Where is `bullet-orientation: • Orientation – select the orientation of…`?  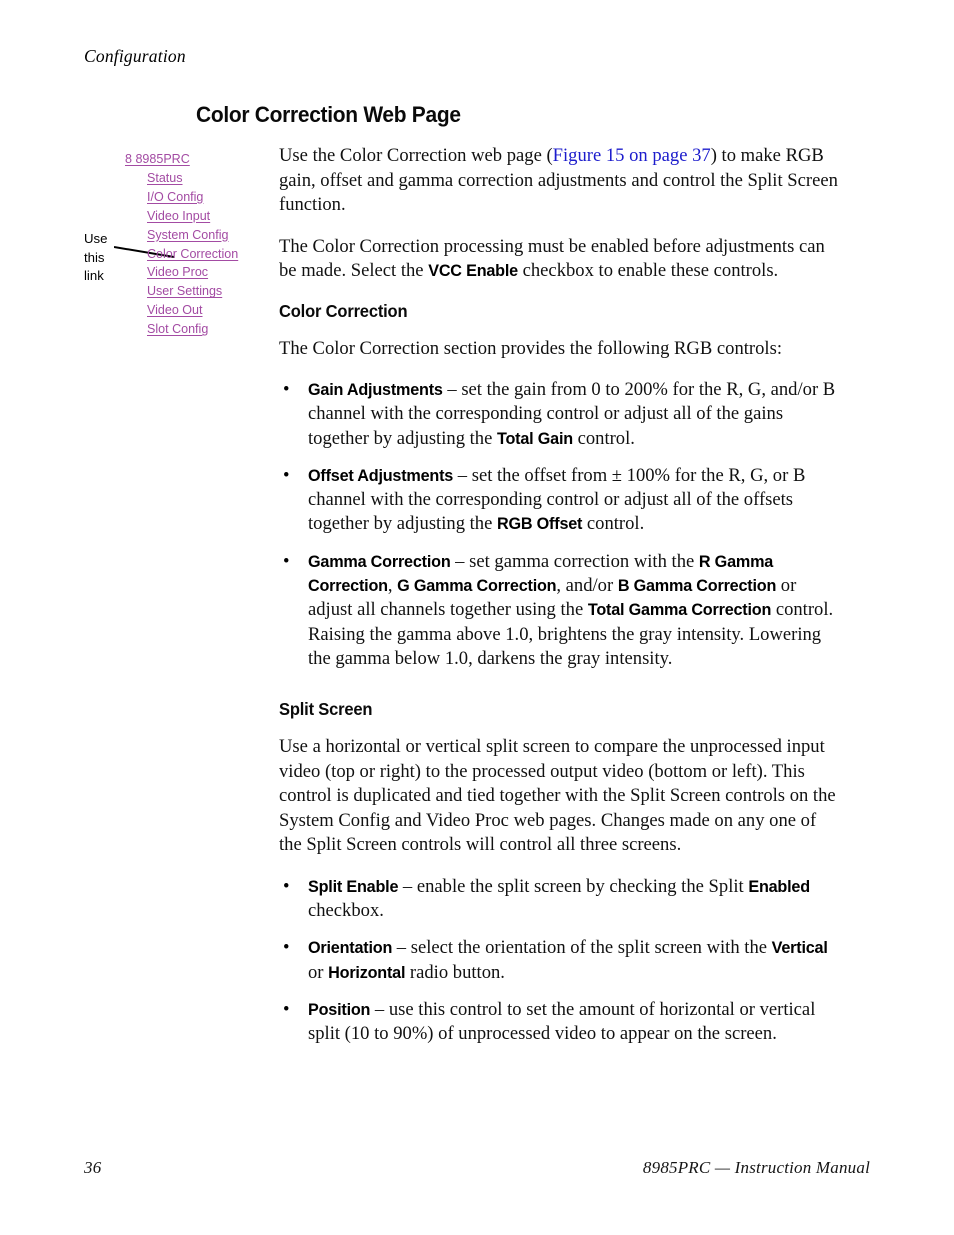
bullet-orientation: • Orientation – select the orientation of… is located at coordinates (560, 960).